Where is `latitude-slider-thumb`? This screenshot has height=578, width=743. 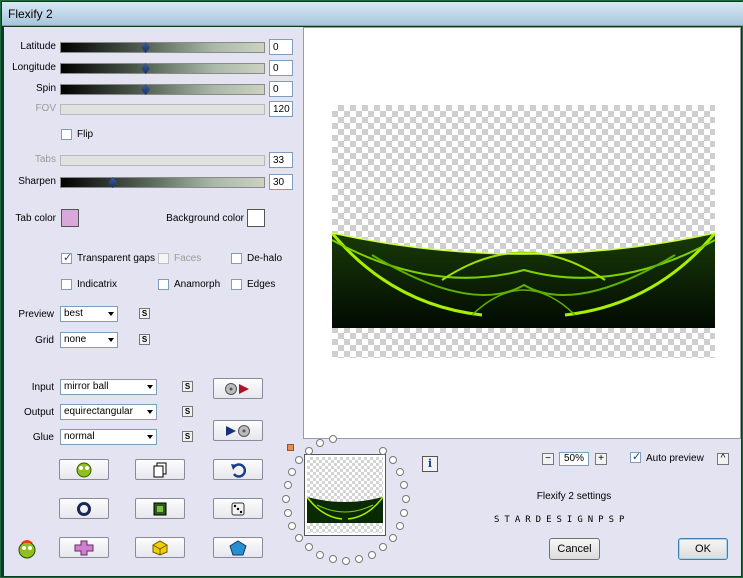
latitude-slider-thumb is located at coordinates (146, 47).